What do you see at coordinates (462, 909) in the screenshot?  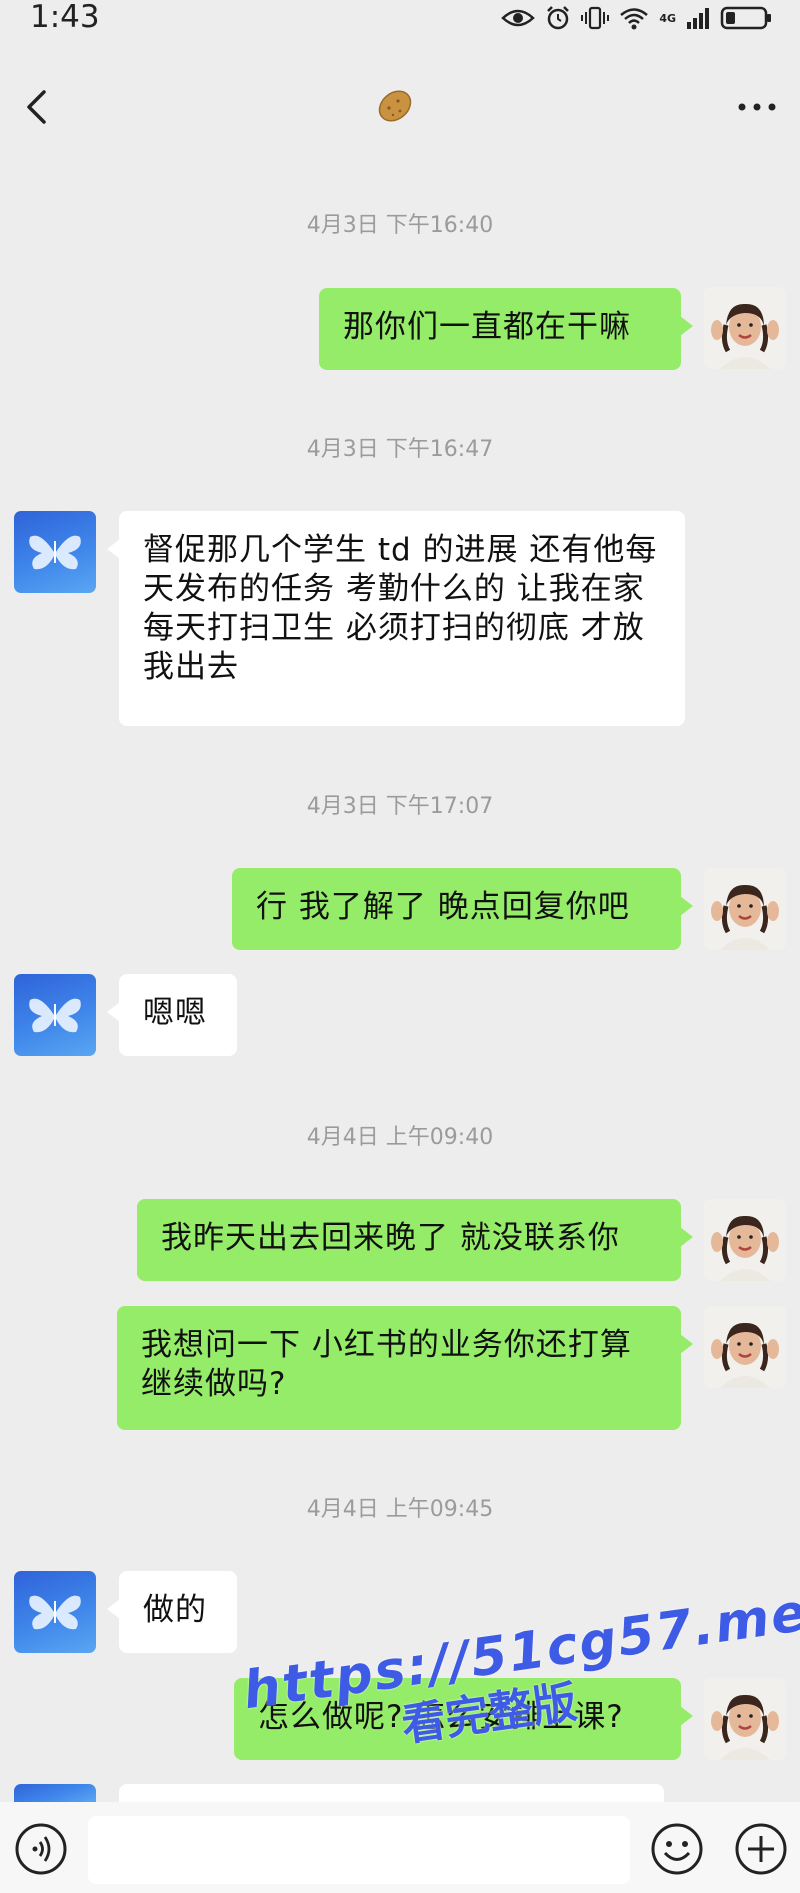 I see `outgoing-message: 行 我了解了 晚点回复你吧` at bounding box center [462, 909].